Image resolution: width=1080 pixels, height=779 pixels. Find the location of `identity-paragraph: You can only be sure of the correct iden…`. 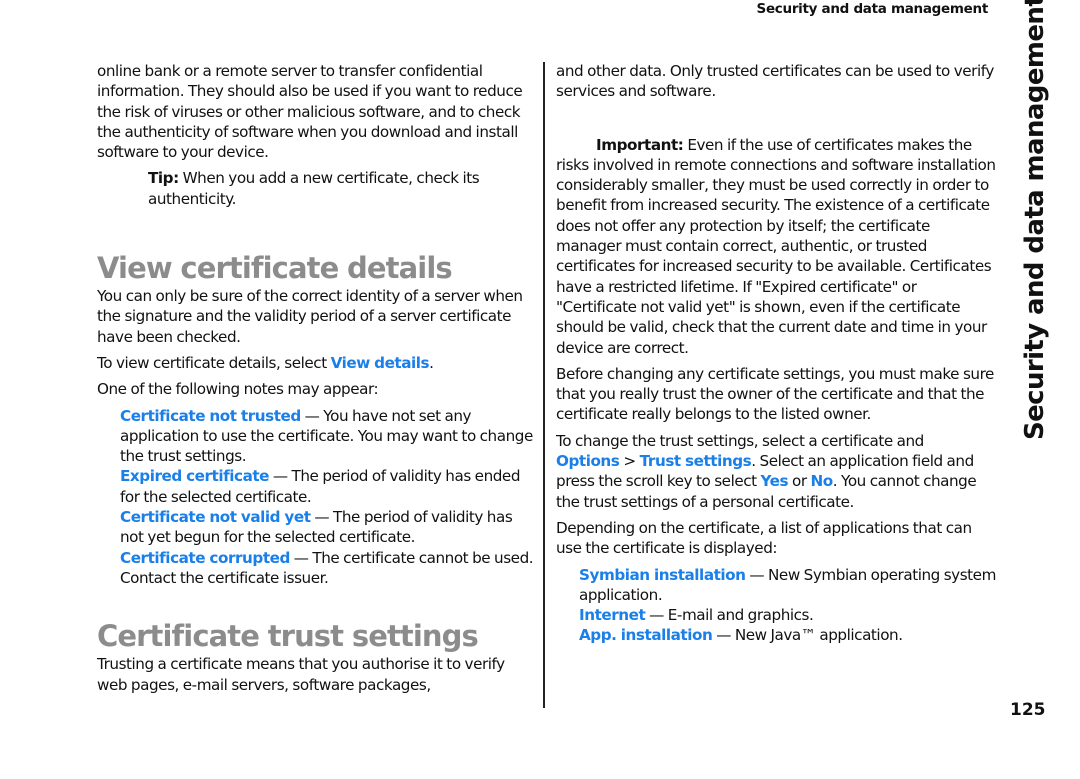

identity-paragraph: You can only be sure of the correct iden… is located at coordinates (310, 316).